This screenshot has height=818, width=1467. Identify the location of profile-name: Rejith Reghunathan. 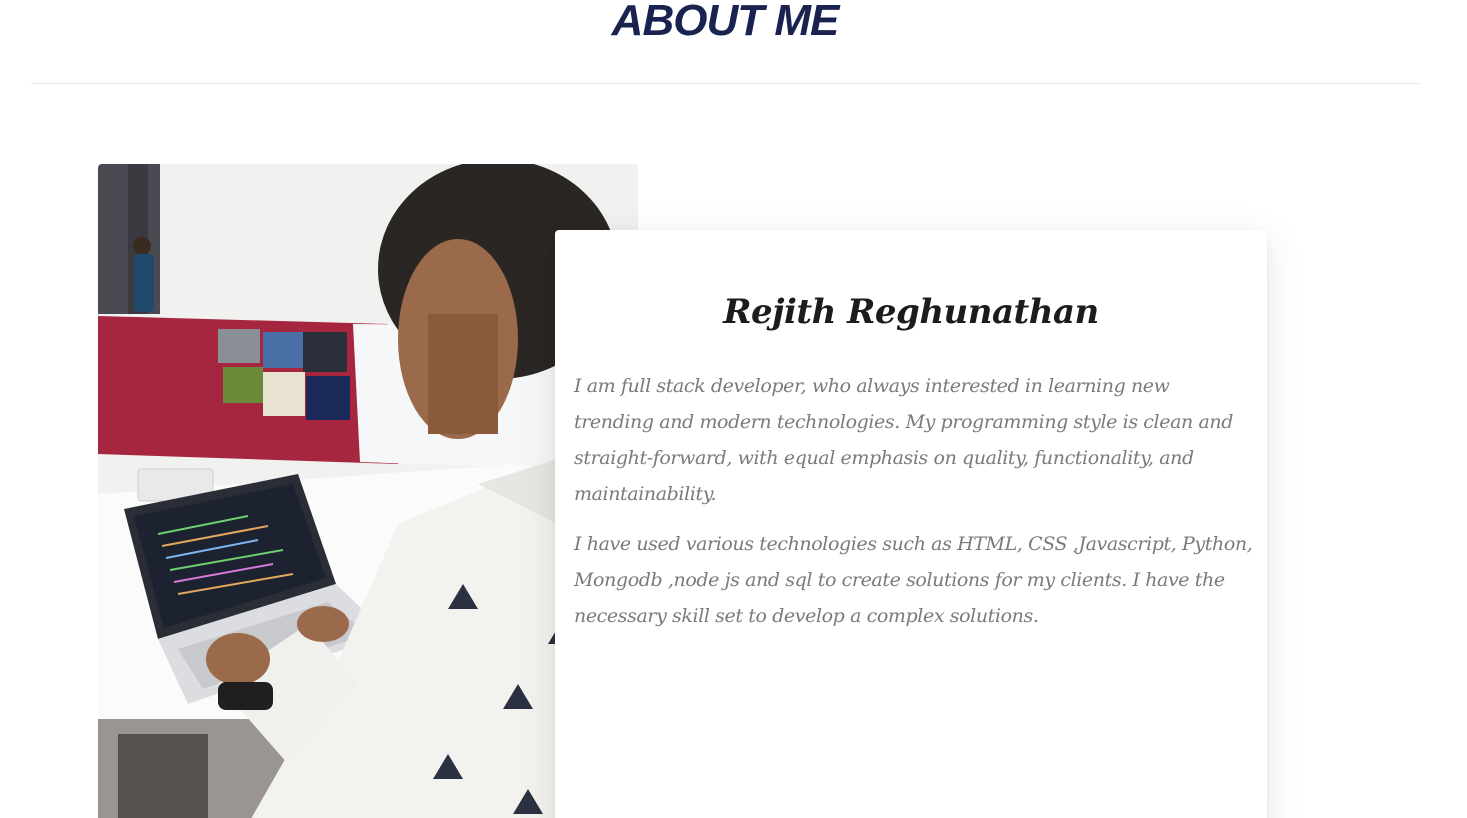
(911, 312).